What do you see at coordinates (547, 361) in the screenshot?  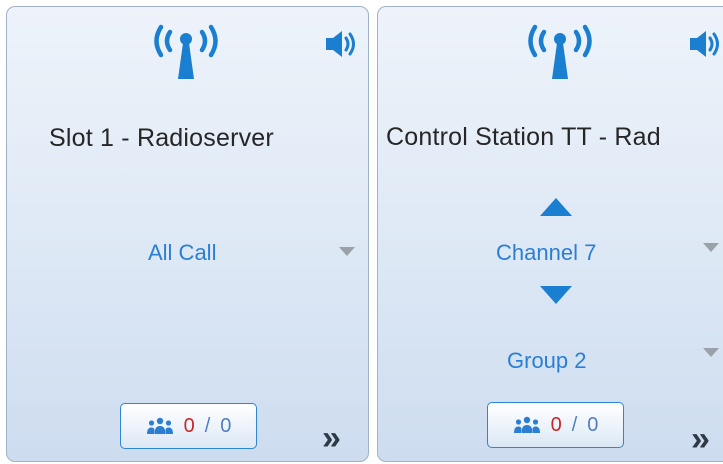 I see `talkgroup-selector: Group 2` at bounding box center [547, 361].